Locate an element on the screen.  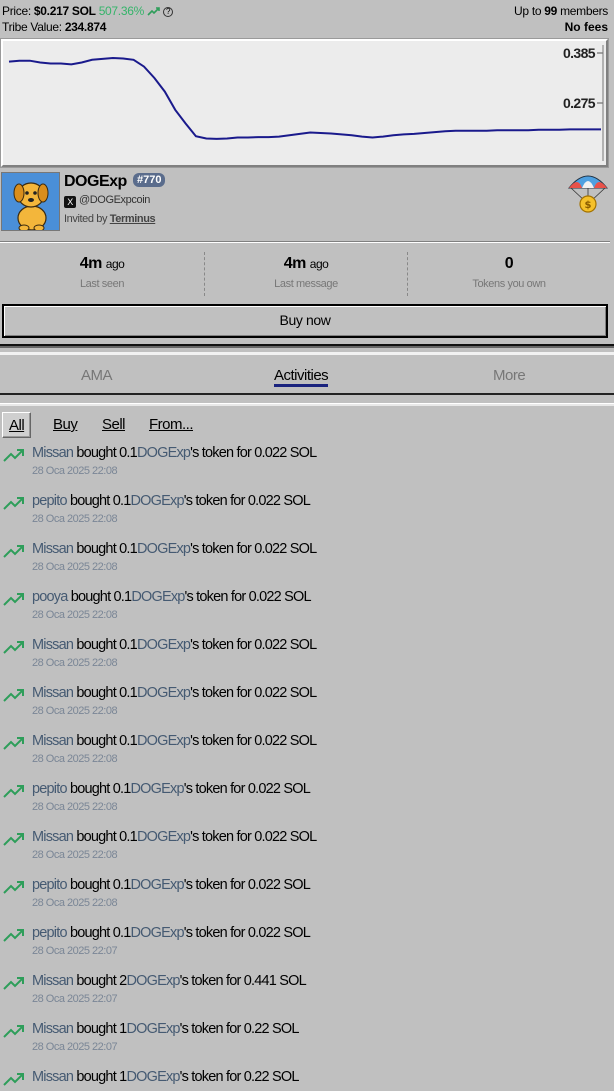
tab-activities: Activities is located at coordinates (301, 377).